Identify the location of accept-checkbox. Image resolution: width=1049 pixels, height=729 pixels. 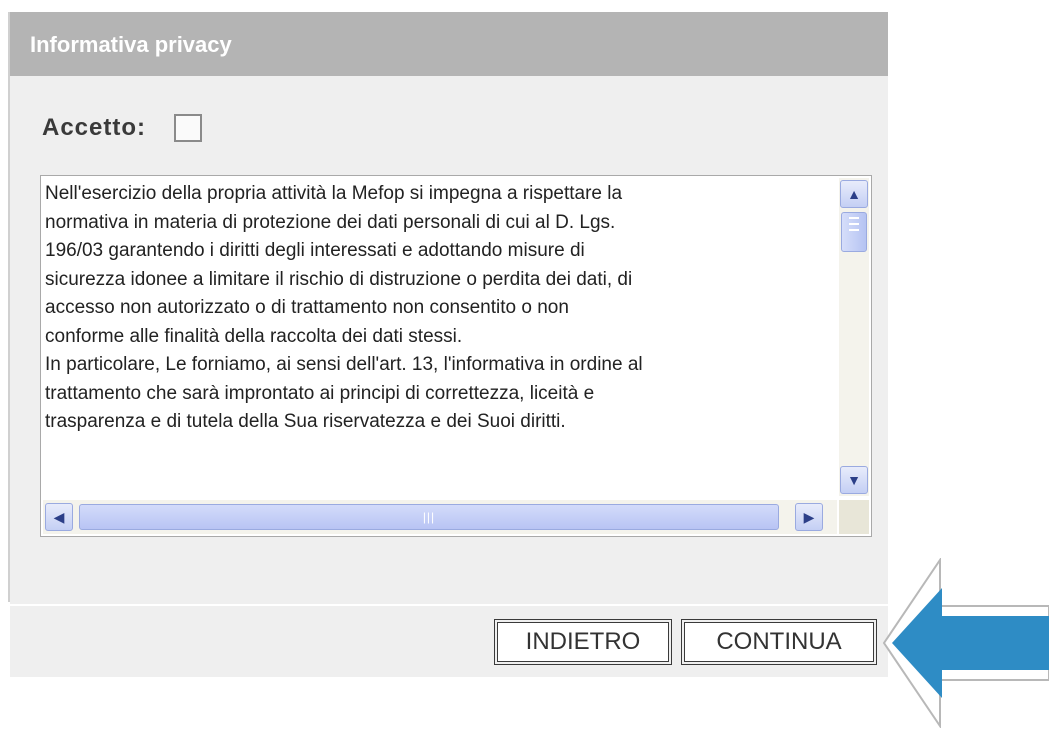
(188, 128).